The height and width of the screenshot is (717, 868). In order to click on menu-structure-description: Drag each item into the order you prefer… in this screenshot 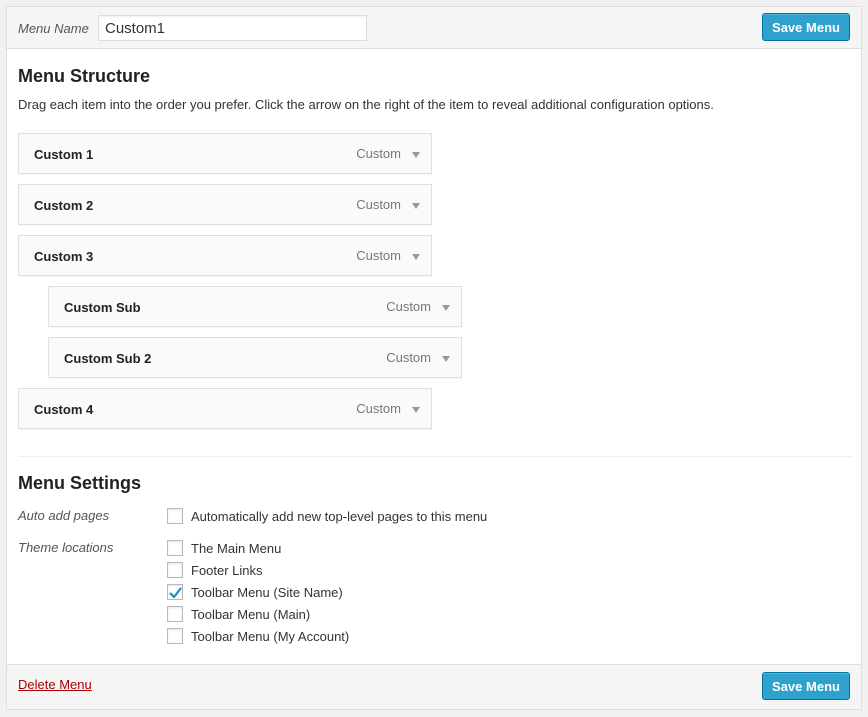, I will do `click(366, 104)`.